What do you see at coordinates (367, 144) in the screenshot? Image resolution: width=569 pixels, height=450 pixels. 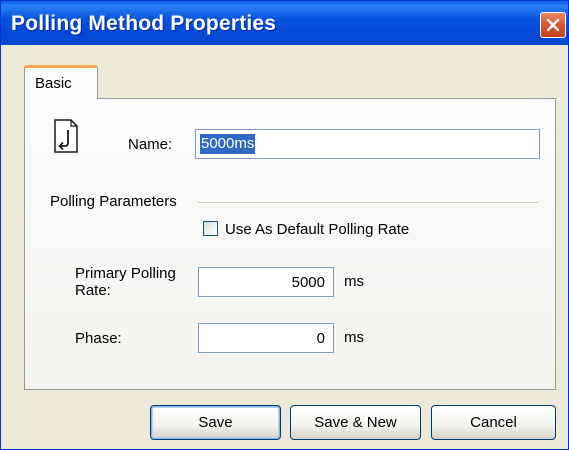 I see `name-input: 5000ms` at bounding box center [367, 144].